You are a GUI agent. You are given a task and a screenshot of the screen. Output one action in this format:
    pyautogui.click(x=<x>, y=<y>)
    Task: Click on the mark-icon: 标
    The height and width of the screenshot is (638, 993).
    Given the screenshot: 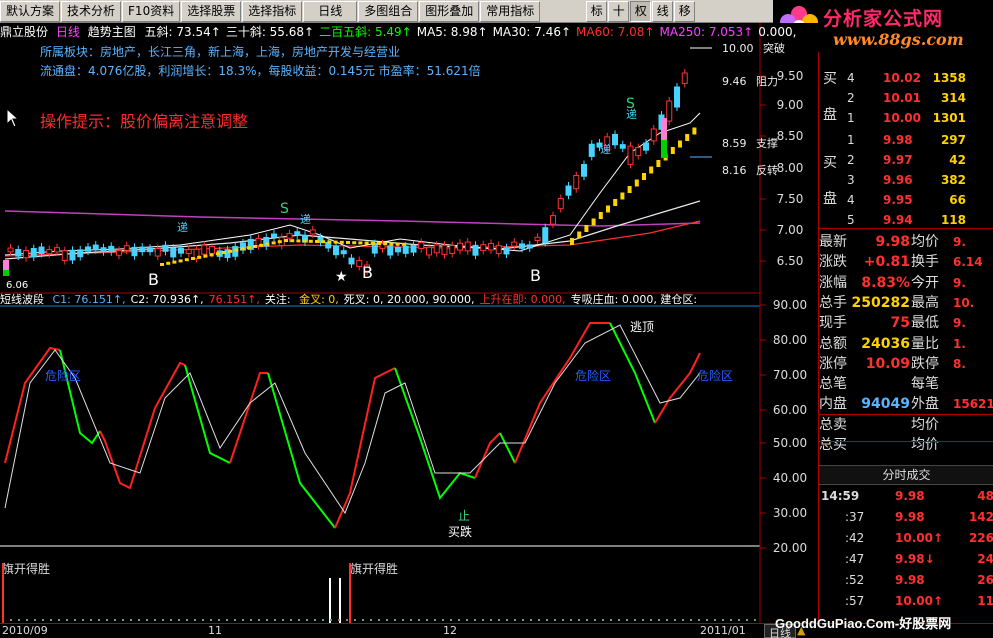 What is the action you would take?
    pyautogui.click(x=597, y=11)
    